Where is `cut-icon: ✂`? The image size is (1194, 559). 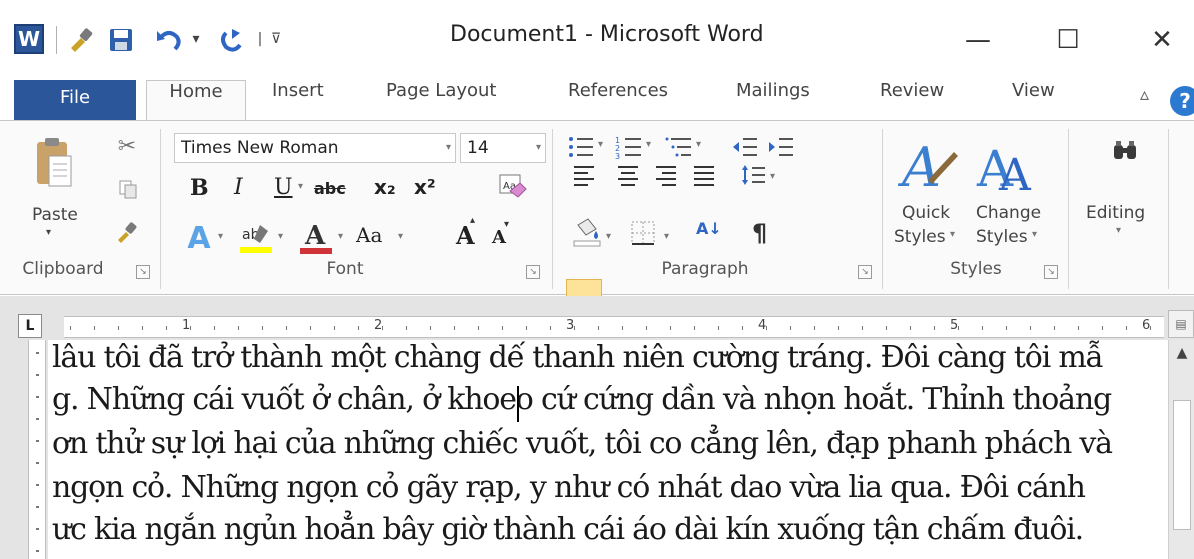
cut-icon: ✂ is located at coordinates (127, 146).